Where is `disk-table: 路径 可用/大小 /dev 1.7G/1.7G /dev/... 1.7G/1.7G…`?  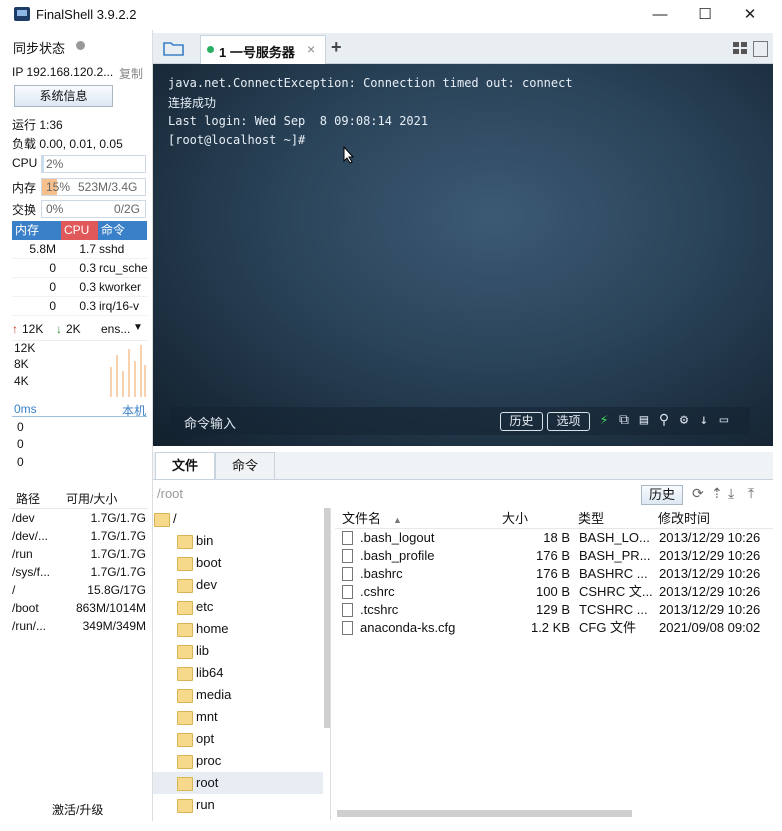
disk-table: 路径 可用/大小 /dev 1.7G/1.7G /dev/... 1.7G/1.7G… is located at coordinates (79, 562).